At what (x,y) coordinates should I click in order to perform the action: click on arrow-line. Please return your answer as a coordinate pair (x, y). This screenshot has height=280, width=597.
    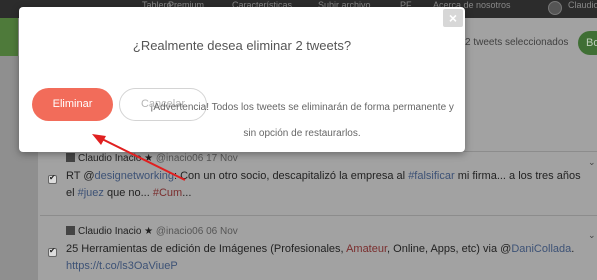
    Looking at the image, I should click on (142, 159).